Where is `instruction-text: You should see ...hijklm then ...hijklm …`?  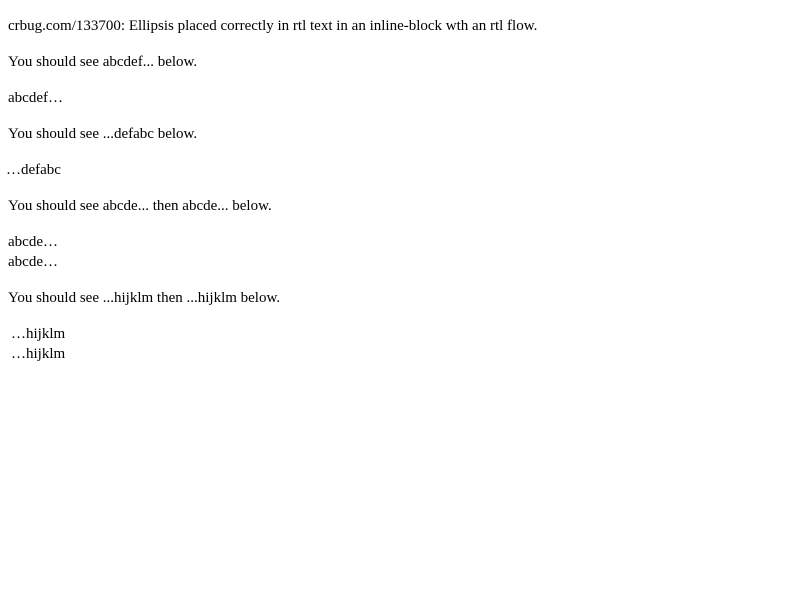
instruction-text: You should see ...hijklm then ...hijklm … is located at coordinates (144, 298).